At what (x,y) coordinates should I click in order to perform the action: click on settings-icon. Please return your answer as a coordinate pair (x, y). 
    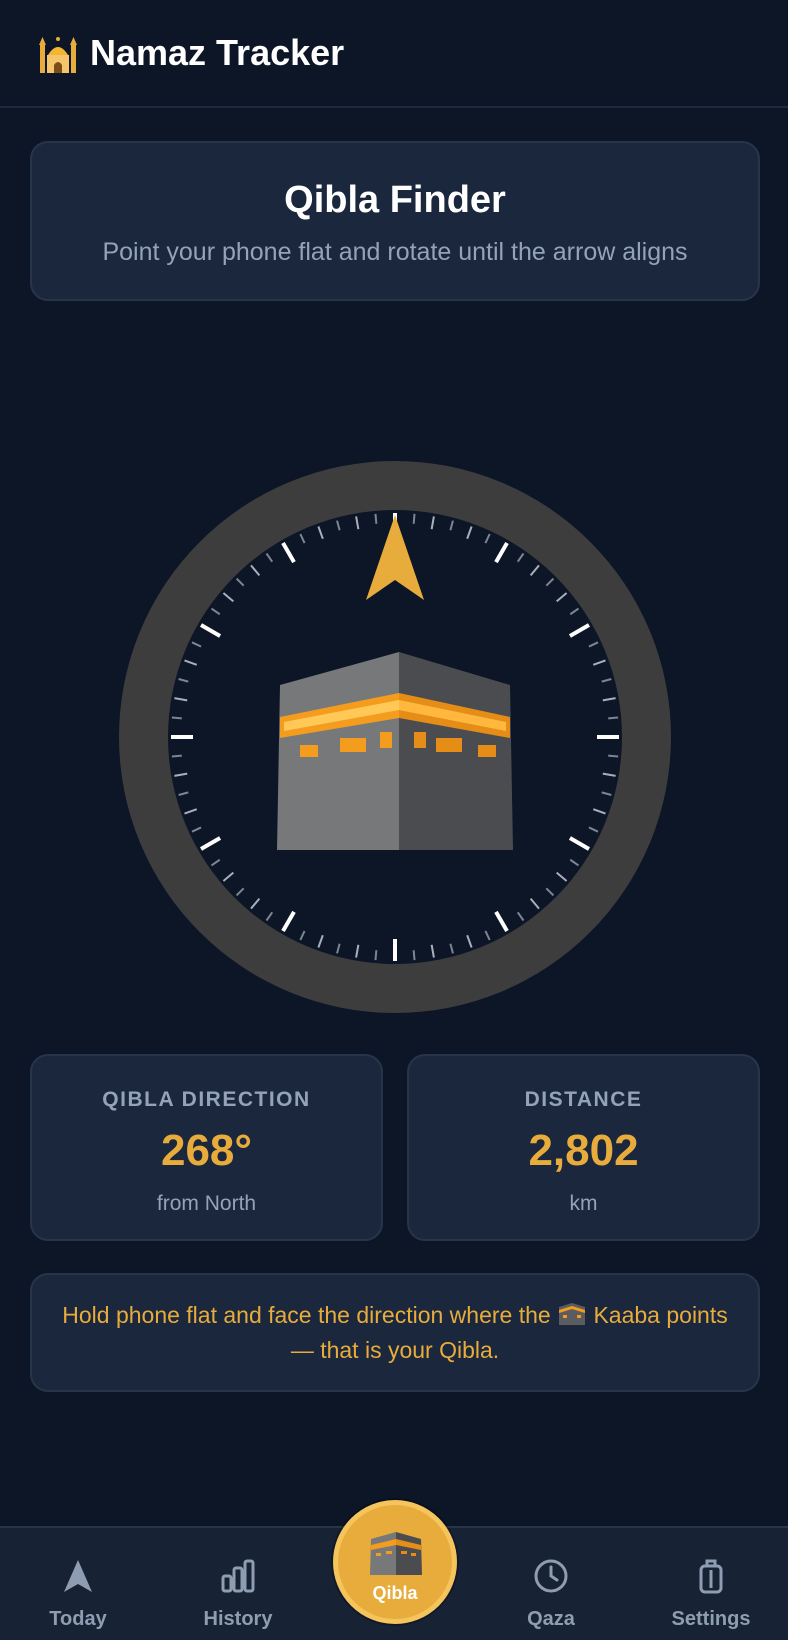
    Looking at the image, I should click on (711, 1576).